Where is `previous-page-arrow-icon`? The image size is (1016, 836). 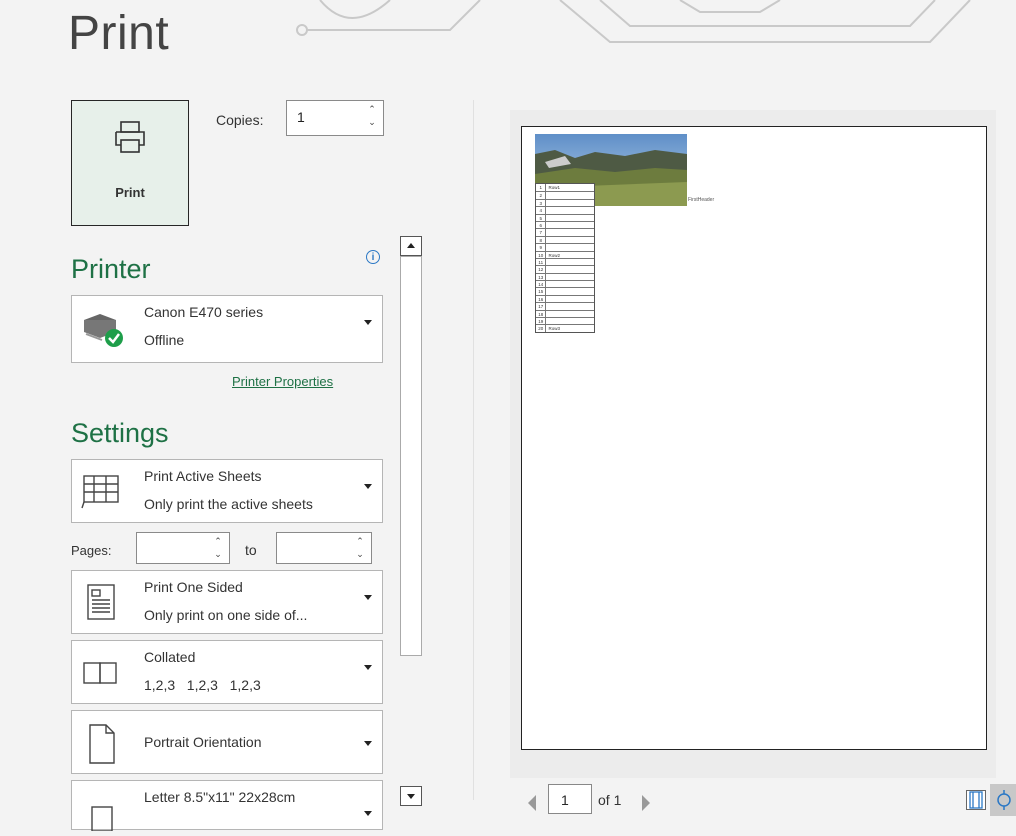 previous-page-arrow-icon is located at coordinates (532, 803).